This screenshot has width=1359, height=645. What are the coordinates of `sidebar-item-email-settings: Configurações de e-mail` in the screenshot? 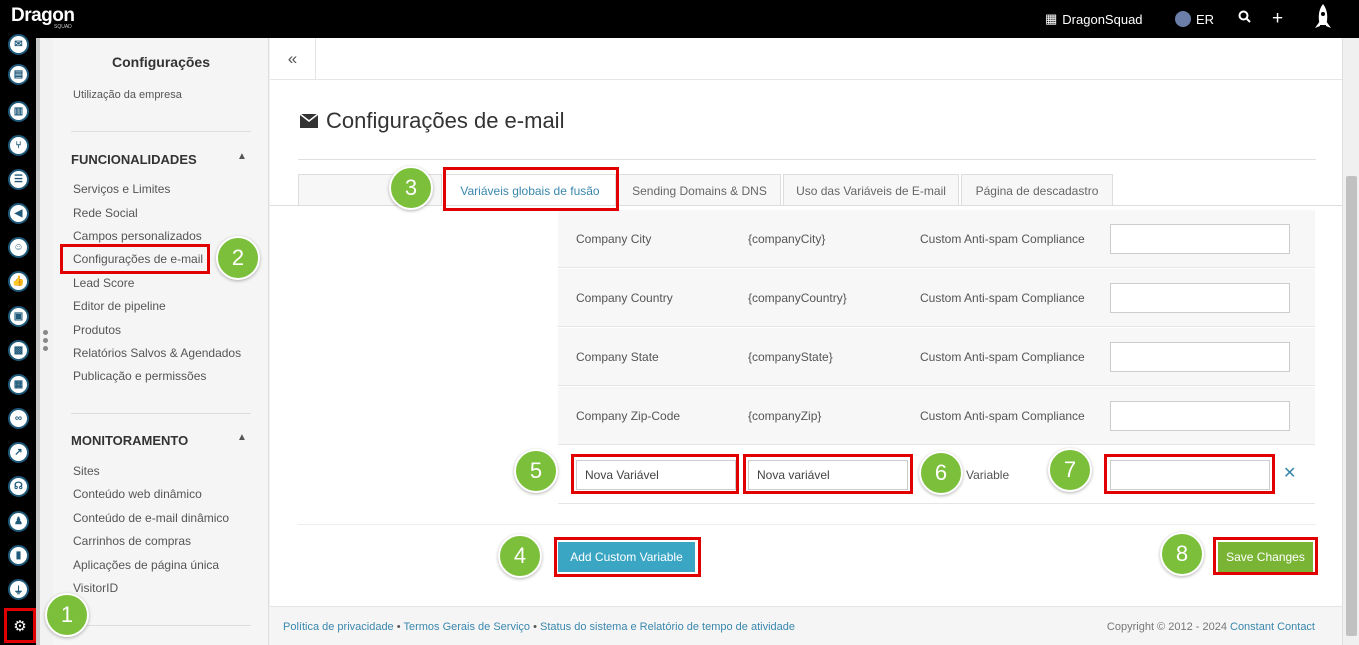 It's located at (138, 259).